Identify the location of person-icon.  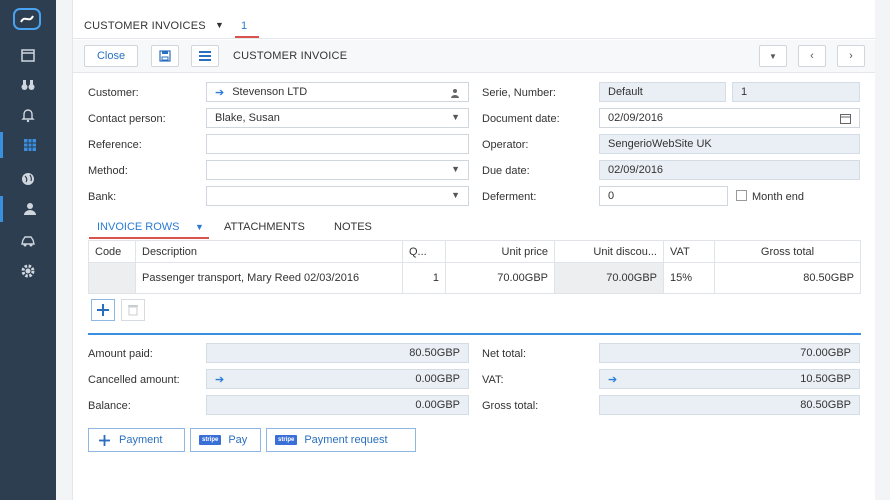
(455, 93).